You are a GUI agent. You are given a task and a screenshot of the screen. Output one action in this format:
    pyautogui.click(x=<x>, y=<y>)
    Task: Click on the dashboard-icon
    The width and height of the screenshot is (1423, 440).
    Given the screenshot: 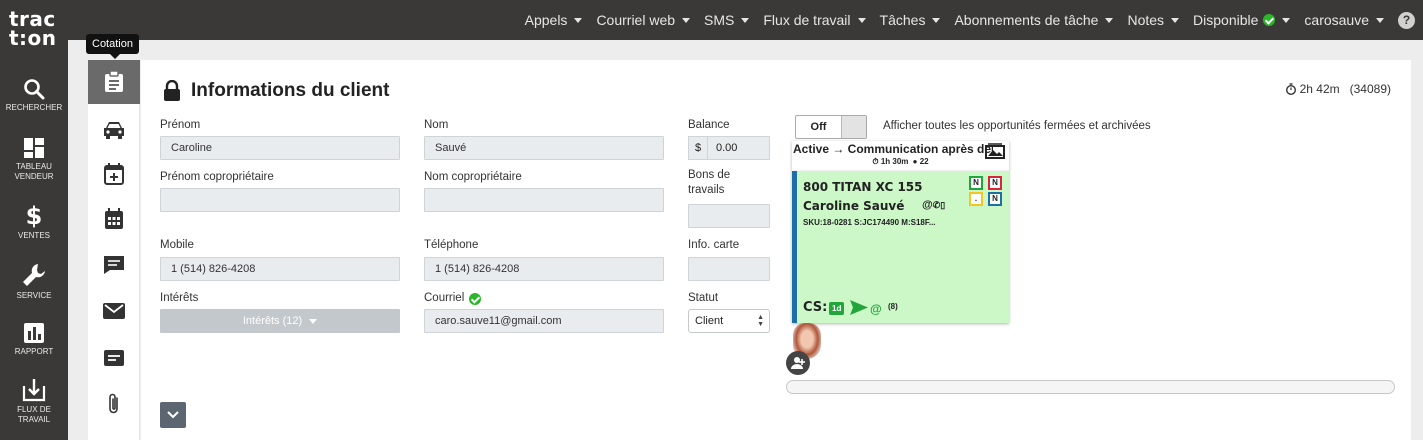 What is the action you would take?
    pyautogui.click(x=34, y=148)
    